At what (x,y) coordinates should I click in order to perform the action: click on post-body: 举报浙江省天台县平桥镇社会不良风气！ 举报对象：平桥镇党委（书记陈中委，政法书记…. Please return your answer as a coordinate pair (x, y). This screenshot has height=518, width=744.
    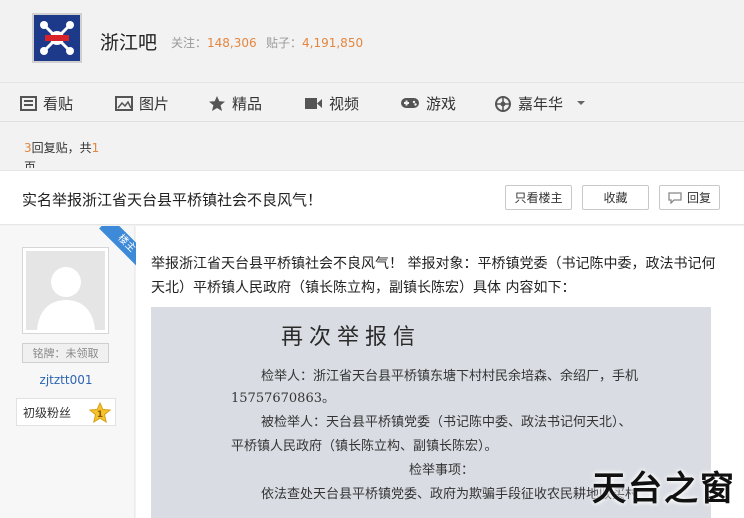
    Looking at the image, I should click on (433, 276).